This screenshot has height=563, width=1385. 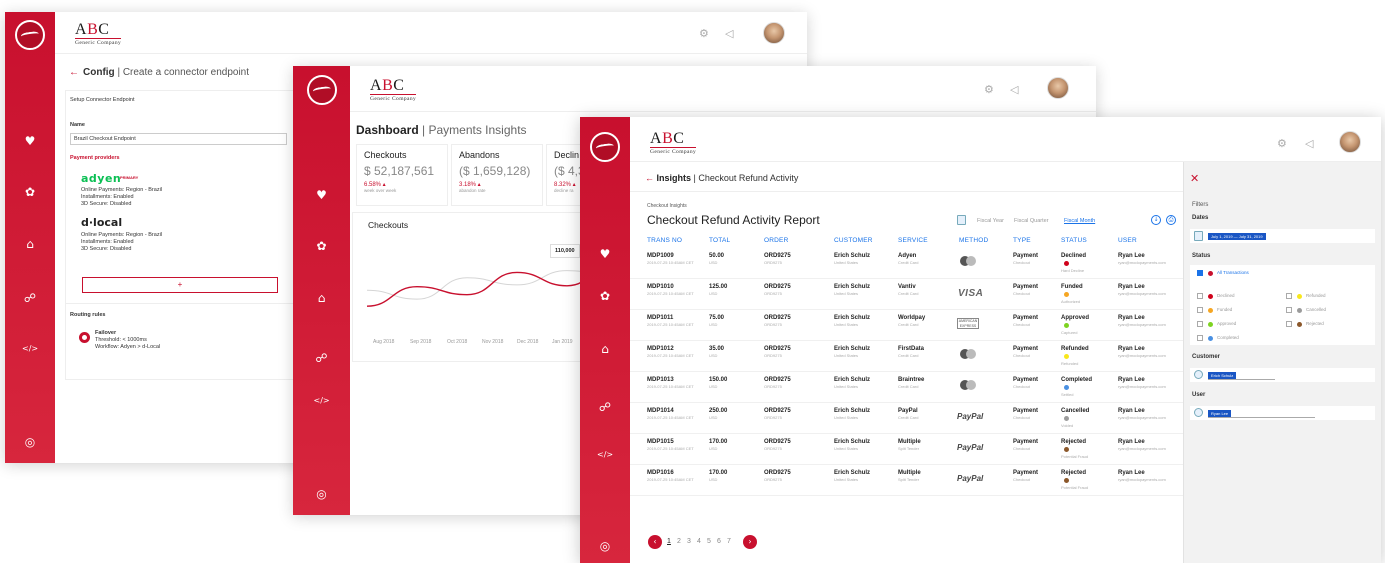 I want to click on col-header: TRANS NO, so click(x=664, y=240).